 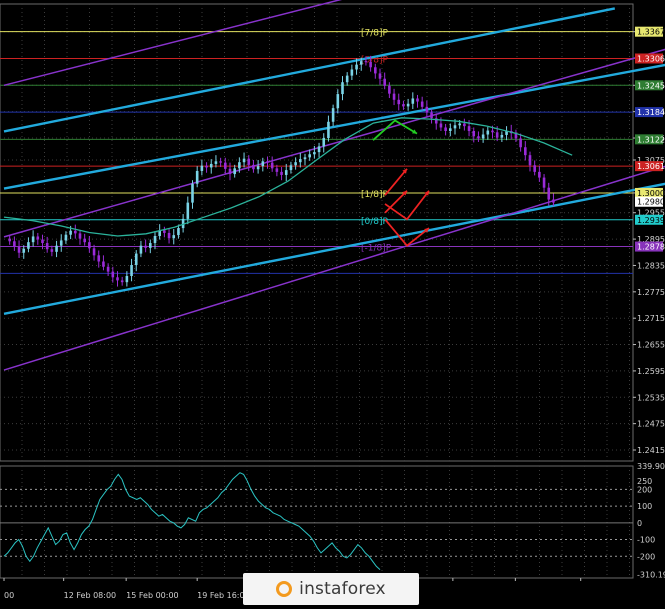 I want to click on price-tick-label: 1.2535, so click(x=651, y=397).